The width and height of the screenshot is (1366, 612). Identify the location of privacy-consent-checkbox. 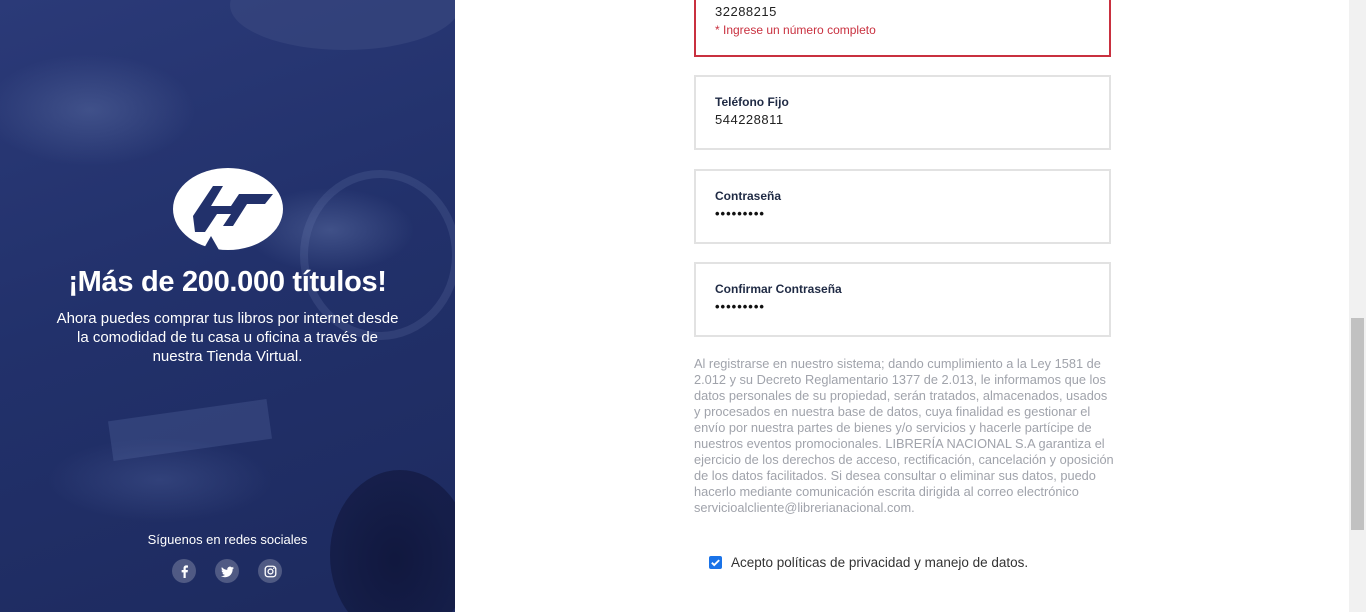
(715, 562).